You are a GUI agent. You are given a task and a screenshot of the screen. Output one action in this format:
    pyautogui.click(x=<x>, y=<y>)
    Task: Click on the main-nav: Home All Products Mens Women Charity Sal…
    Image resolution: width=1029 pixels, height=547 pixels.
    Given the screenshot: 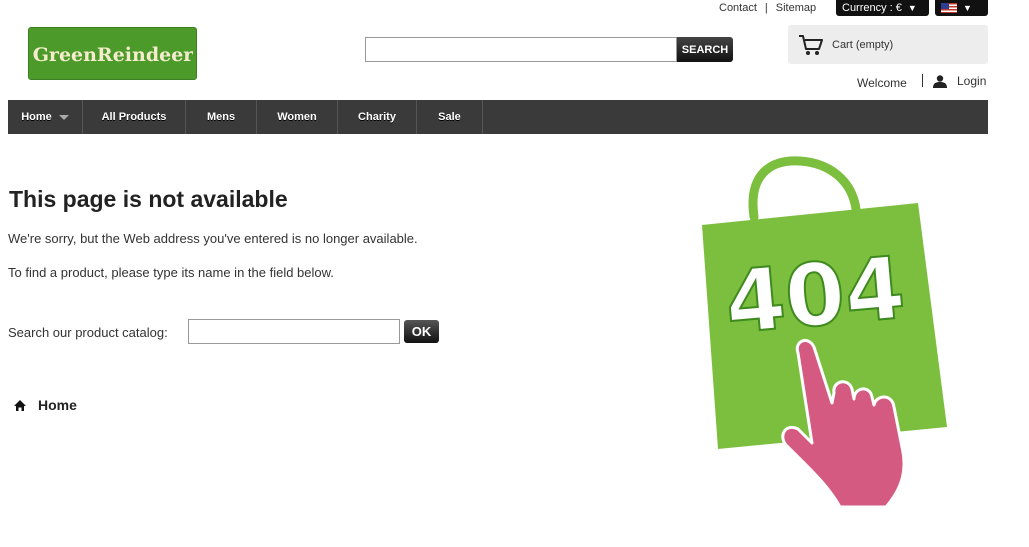 What is the action you would take?
    pyautogui.click(x=498, y=117)
    